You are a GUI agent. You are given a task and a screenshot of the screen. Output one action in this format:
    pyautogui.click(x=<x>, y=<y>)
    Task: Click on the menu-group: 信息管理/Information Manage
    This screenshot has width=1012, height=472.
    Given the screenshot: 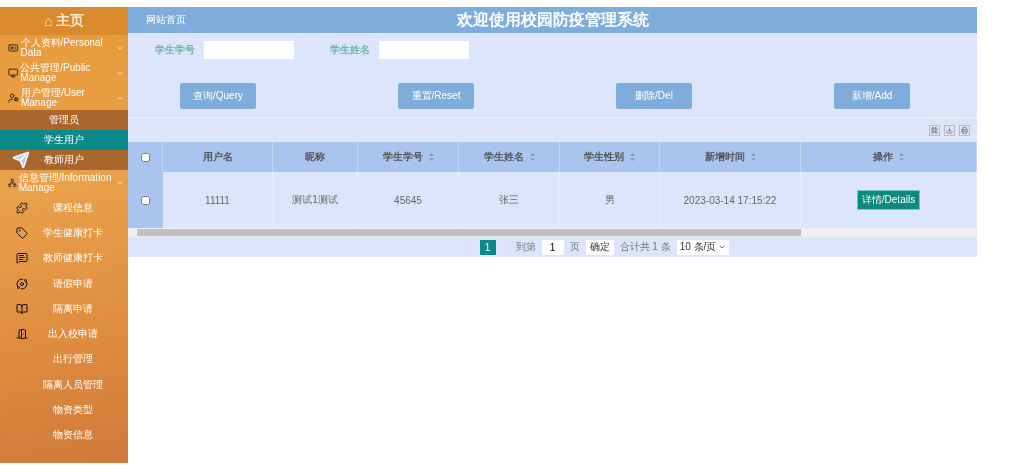 What is the action you would take?
    pyautogui.click(x=64, y=182)
    